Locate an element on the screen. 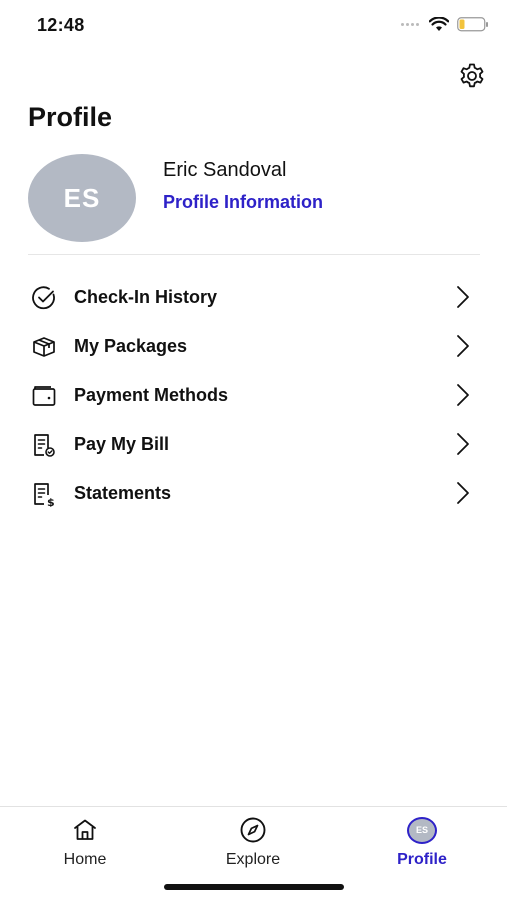 The height and width of the screenshot is (900, 507). menu-item-label: Payment Methods is located at coordinates (151, 395).